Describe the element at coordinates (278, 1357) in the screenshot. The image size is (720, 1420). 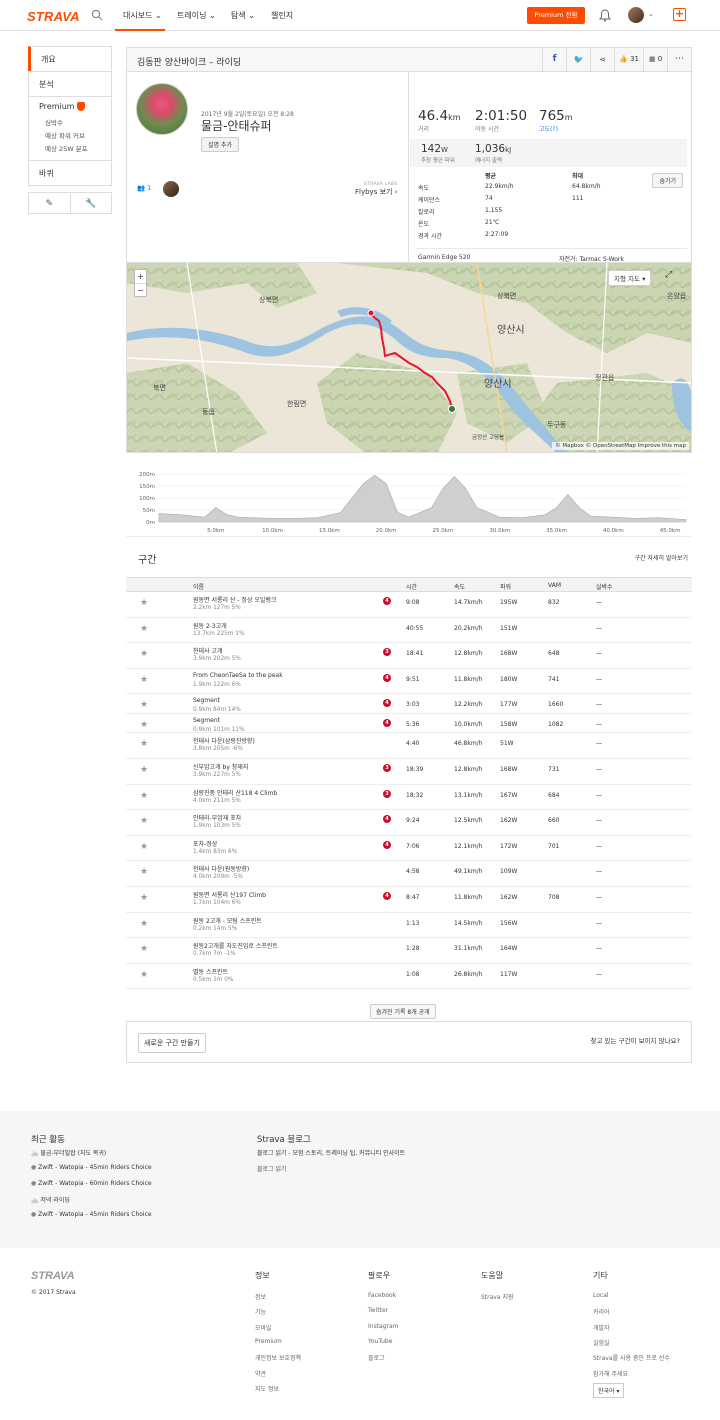
I see `footer-link: 개인정보 보호정책` at that location.